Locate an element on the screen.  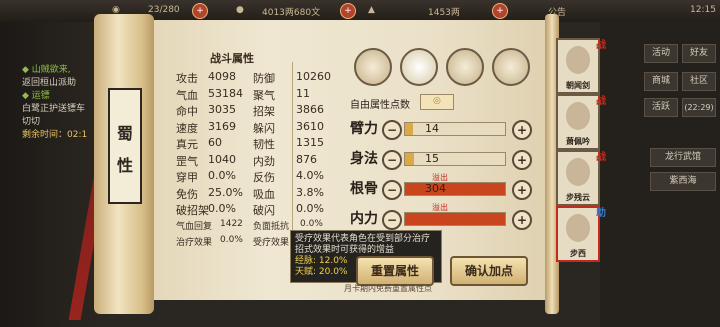
confirm-points-button: 确认加点 is located at coordinates (489, 271).